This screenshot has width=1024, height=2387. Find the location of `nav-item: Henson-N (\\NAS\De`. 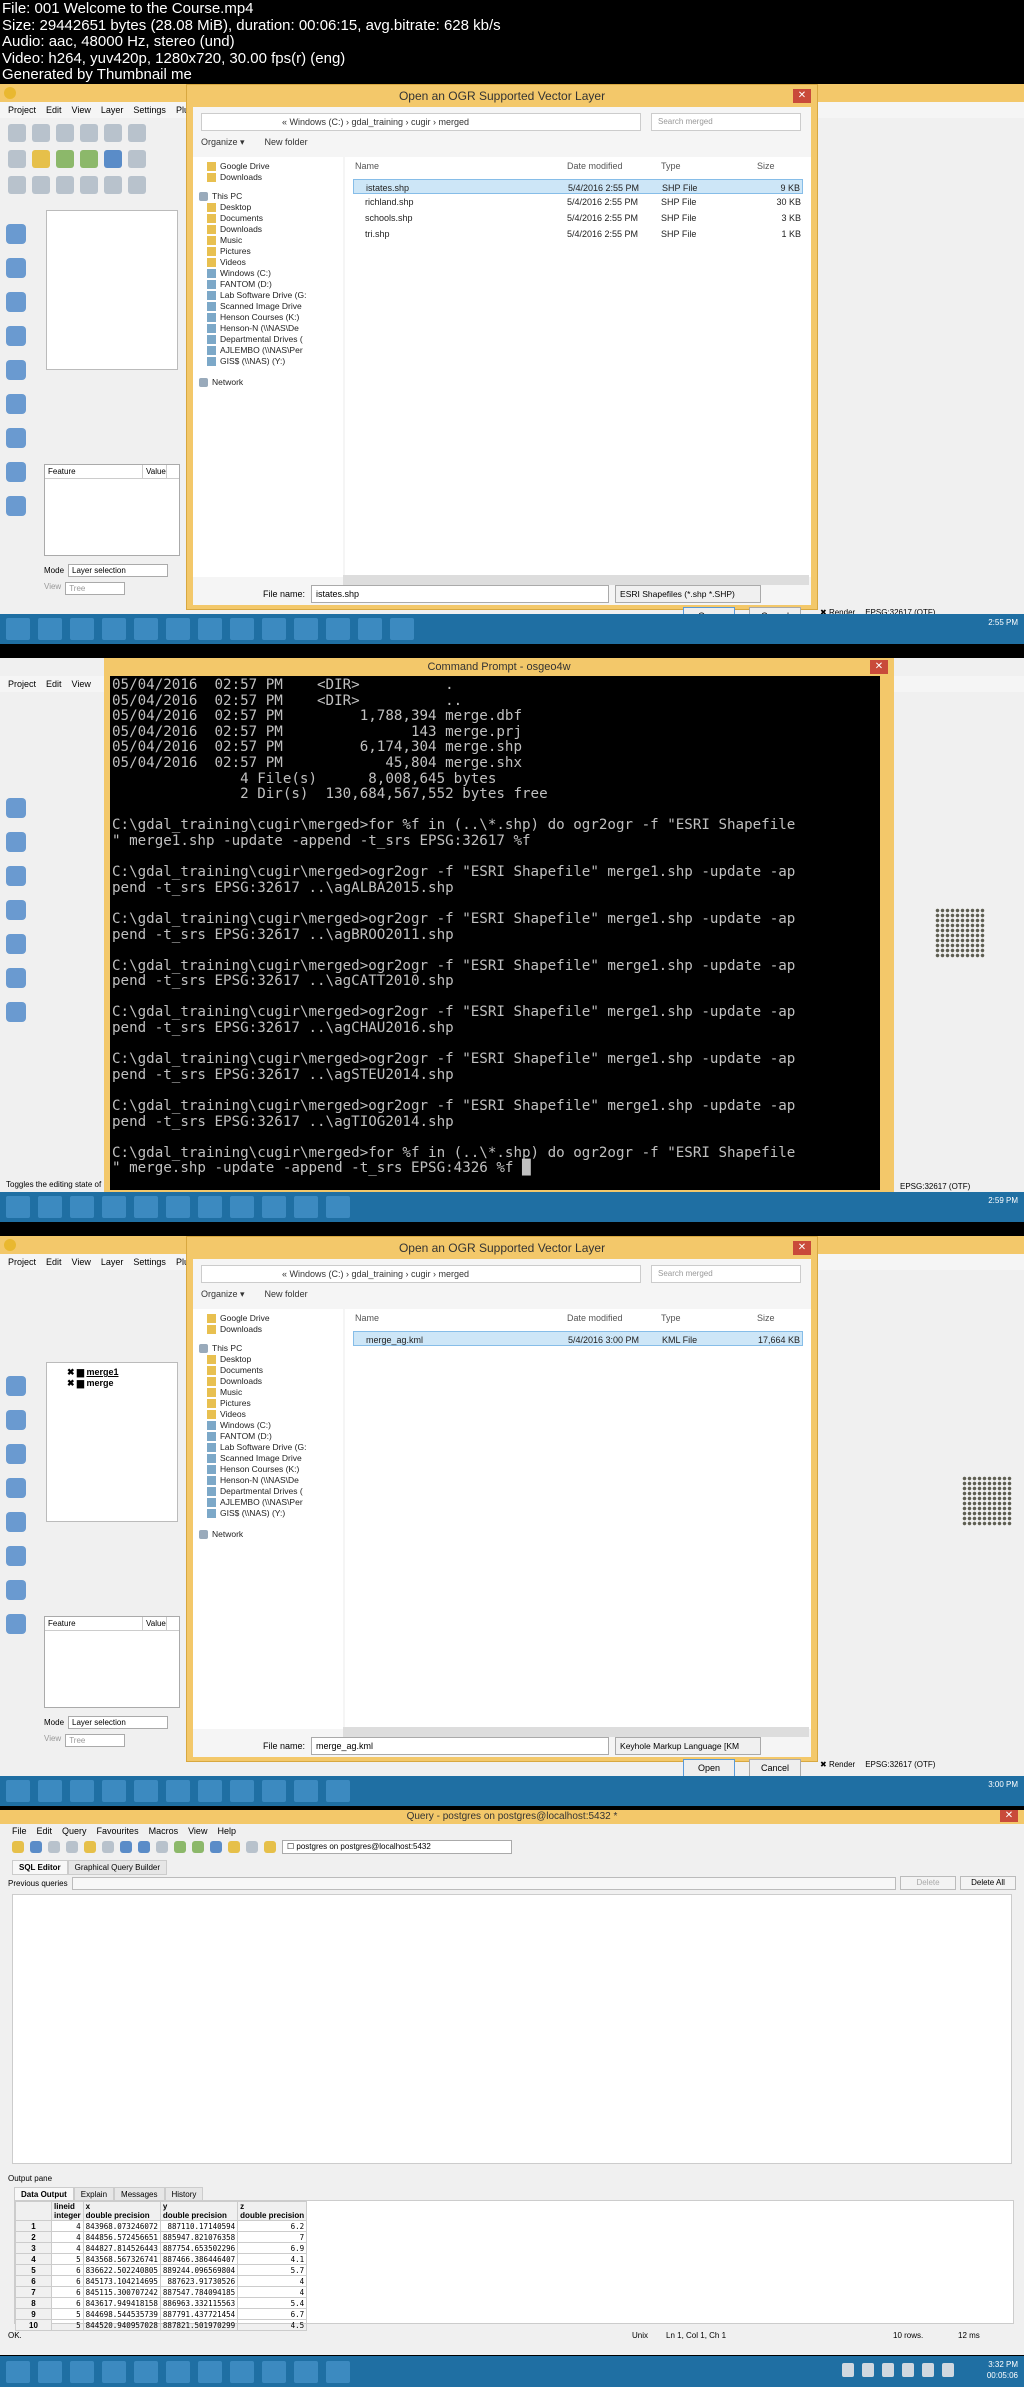

nav-item: Henson-N (\\NAS\De is located at coordinates (253, 328).